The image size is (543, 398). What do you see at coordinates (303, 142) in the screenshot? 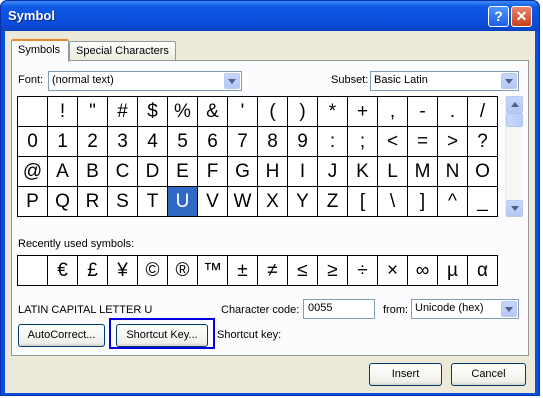
I see `symbol-cell: 9` at bounding box center [303, 142].